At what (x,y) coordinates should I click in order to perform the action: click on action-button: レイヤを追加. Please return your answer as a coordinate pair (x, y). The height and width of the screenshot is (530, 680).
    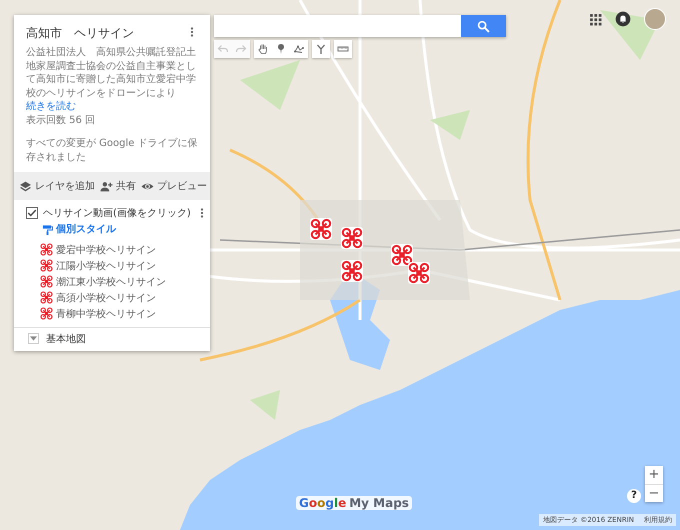
    Looking at the image, I should click on (57, 186).